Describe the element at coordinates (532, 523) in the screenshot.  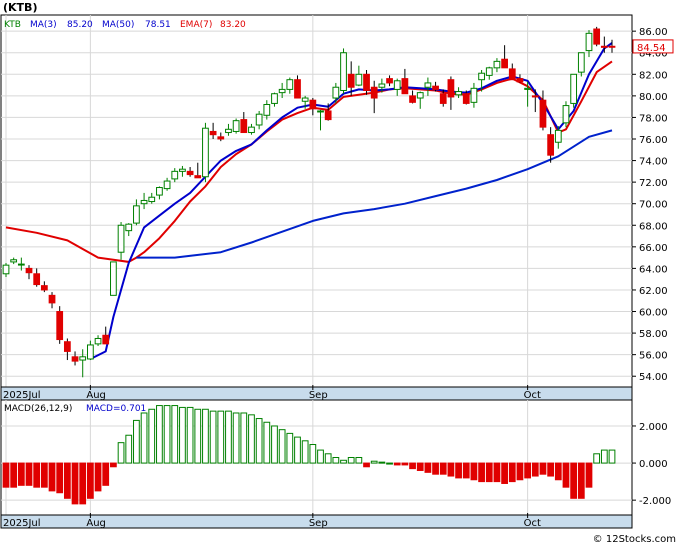
I see `x-tick-label: Oct` at that location.